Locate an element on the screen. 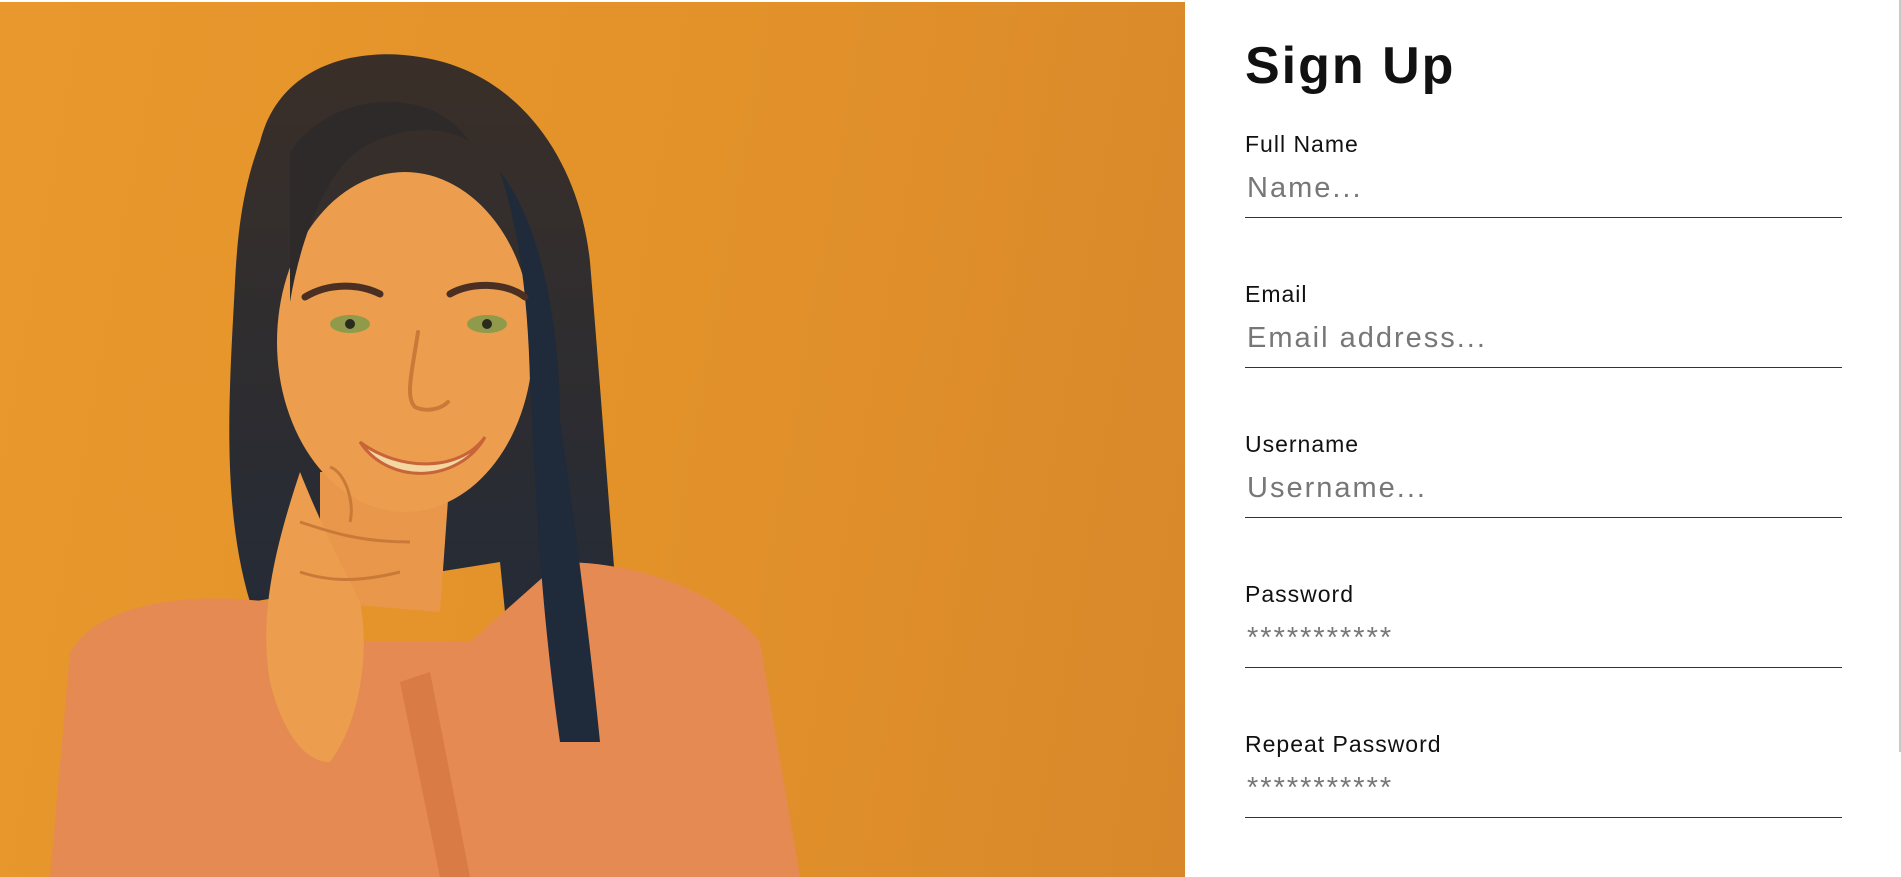  full-name-input is located at coordinates (1543, 189).